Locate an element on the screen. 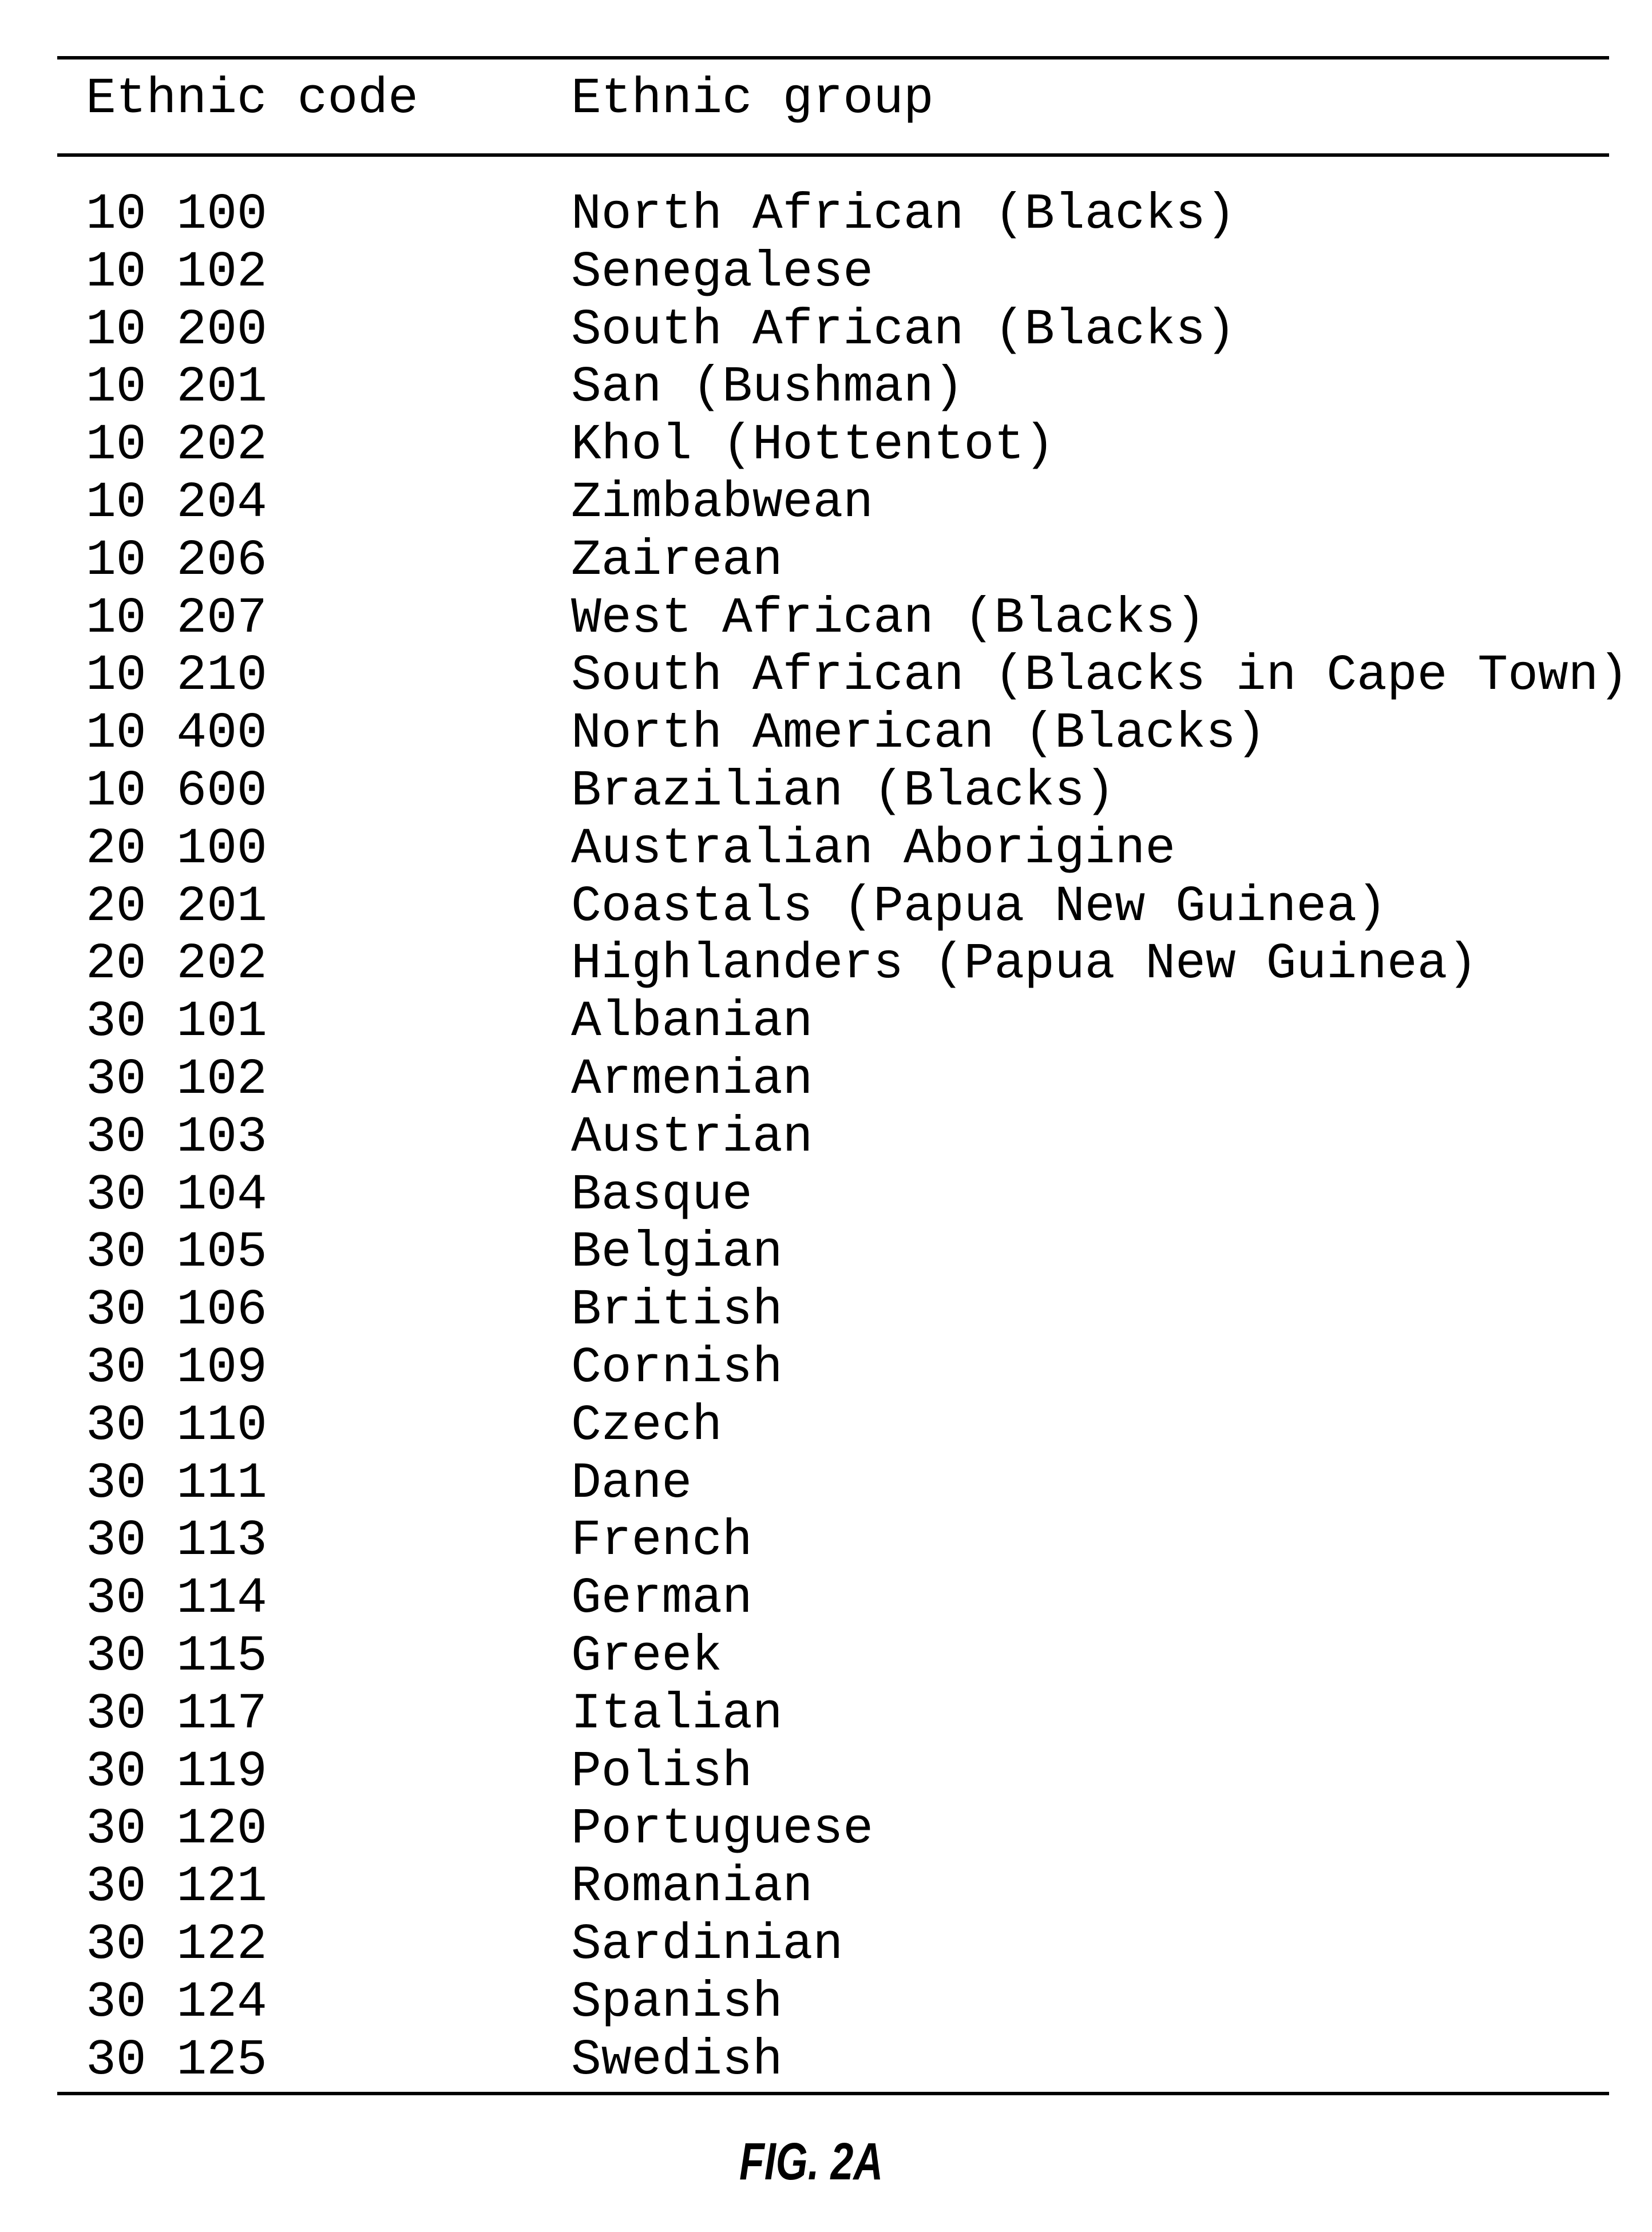 This screenshot has height=2232, width=1652. ethnic-group-cell: Polish is located at coordinates (661, 1773).